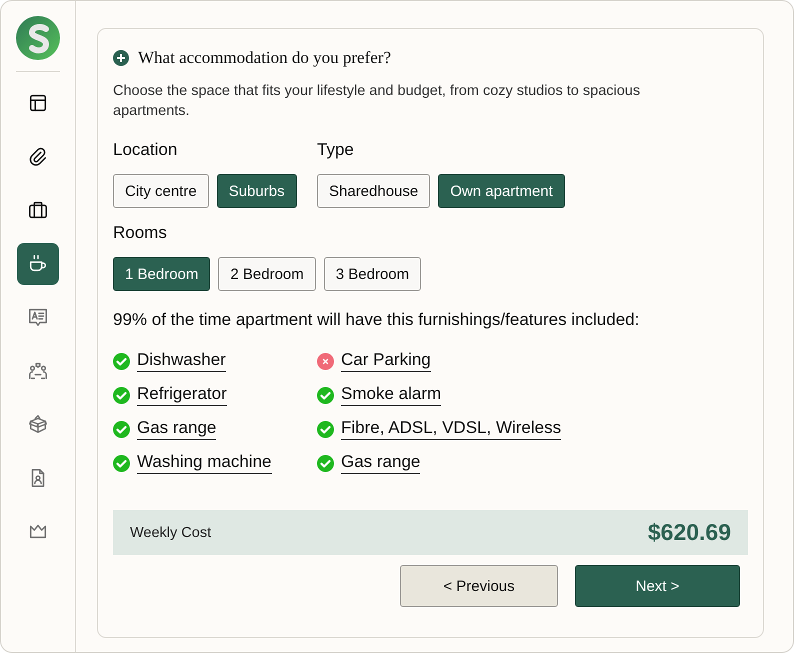  I want to click on option-button: Sharedhouse, so click(373, 191).